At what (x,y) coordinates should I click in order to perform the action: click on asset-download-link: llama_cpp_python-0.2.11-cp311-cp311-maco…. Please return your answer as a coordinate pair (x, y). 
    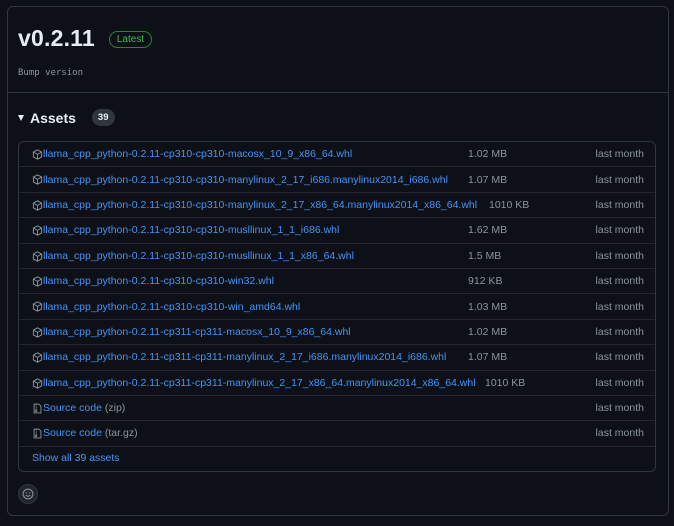
    Looking at the image, I should click on (197, 332).